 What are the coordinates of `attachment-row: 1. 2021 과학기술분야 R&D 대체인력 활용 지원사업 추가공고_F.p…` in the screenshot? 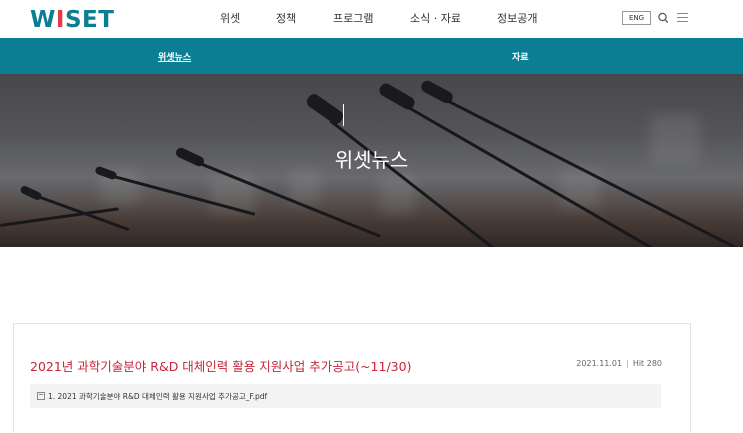 It's located at (345, 396).